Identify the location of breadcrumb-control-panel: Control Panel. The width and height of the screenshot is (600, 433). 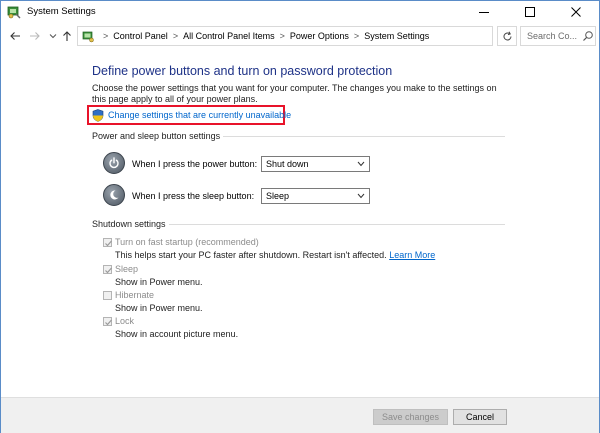
(140, 36).